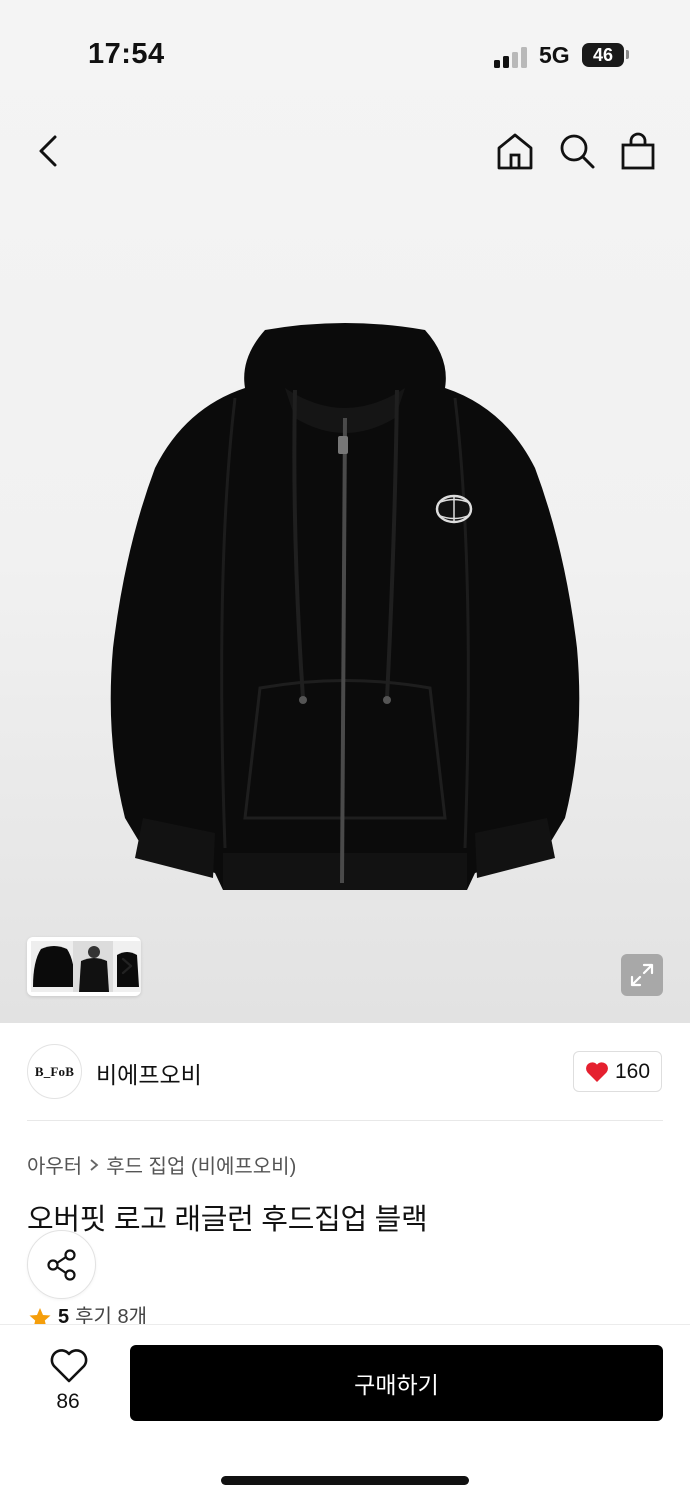 This screenshot has height=1500, width=690. What do you see at coordinates (597, 1071) in the screenshot?
I see `heart-filled-icon` at bounding box center [597, 1071].